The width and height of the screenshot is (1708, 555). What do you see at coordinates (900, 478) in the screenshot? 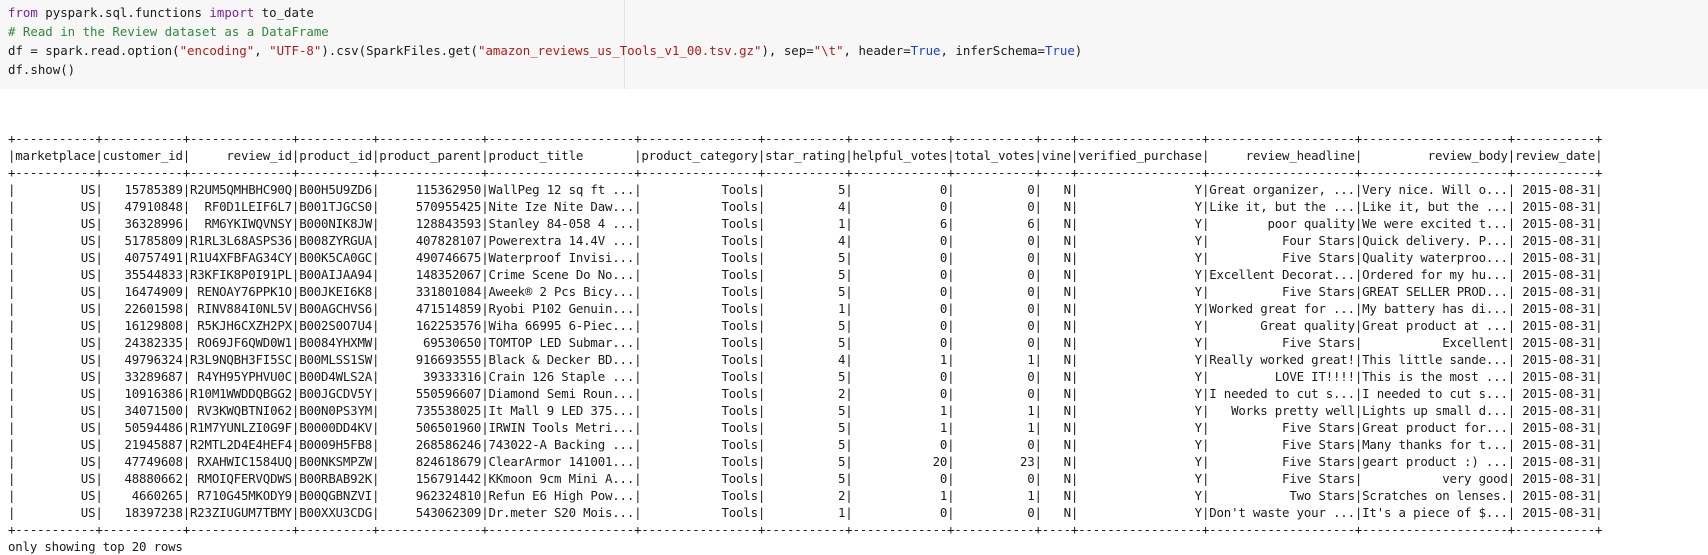
I see `table-cell-helpful-votes: 0` at bounding box center [900, 478].